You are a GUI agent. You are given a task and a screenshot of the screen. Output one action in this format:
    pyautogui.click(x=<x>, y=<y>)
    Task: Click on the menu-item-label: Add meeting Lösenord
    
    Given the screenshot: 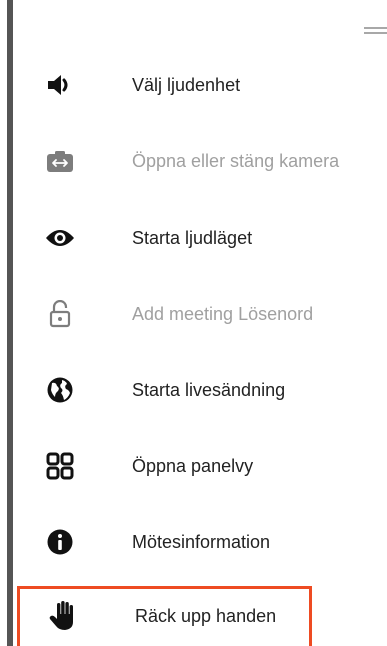 What is the action you would take?
    pyautogui.click(x=223, y=314)
    